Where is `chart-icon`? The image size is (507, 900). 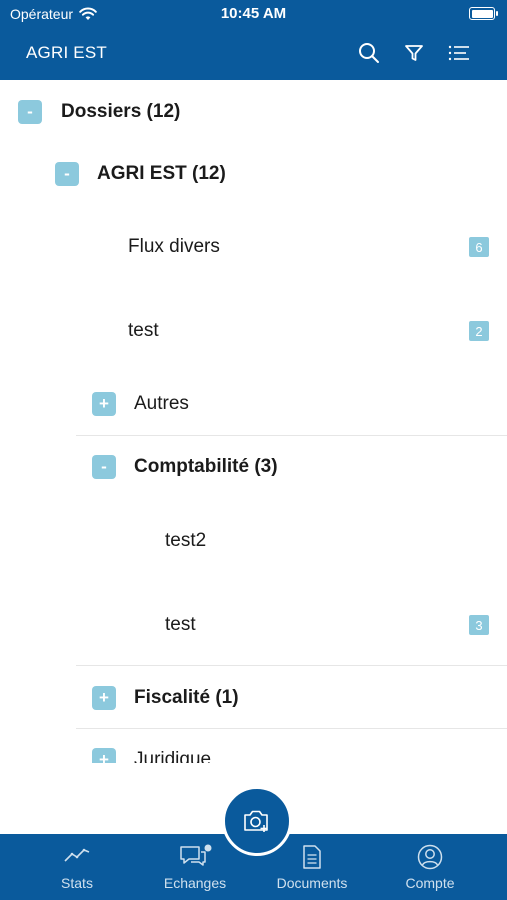 chart-icon is located at coordinates (77, 857).